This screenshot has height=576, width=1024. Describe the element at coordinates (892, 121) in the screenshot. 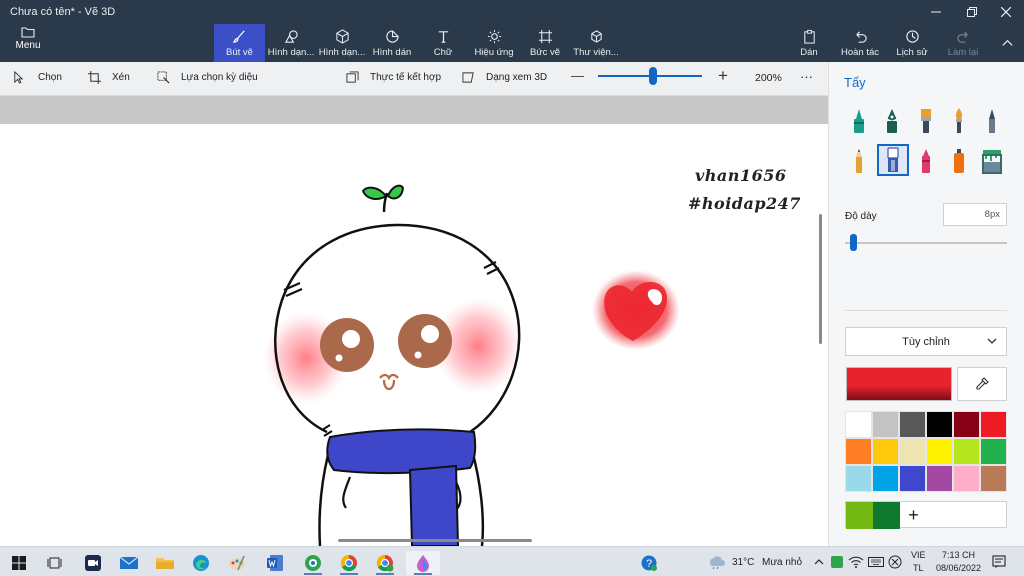

I see `brush-calligraphy-pen` at that location.